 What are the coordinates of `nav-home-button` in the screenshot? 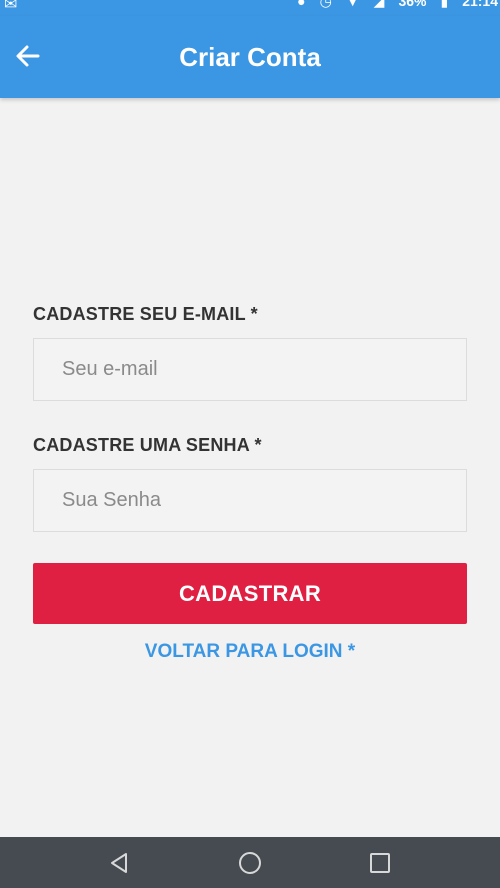 It's located at (250, 863).